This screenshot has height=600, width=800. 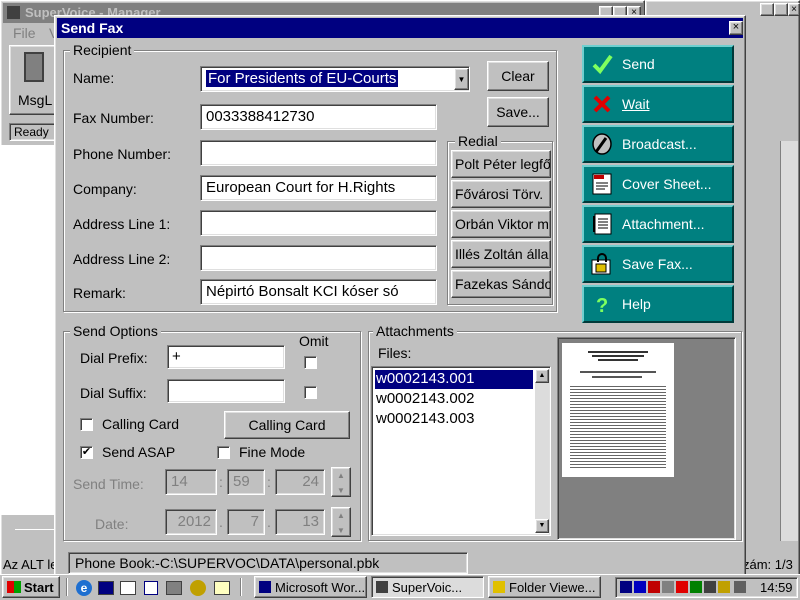 I want to click on ie-icon: e, so click(x=84, y=588).